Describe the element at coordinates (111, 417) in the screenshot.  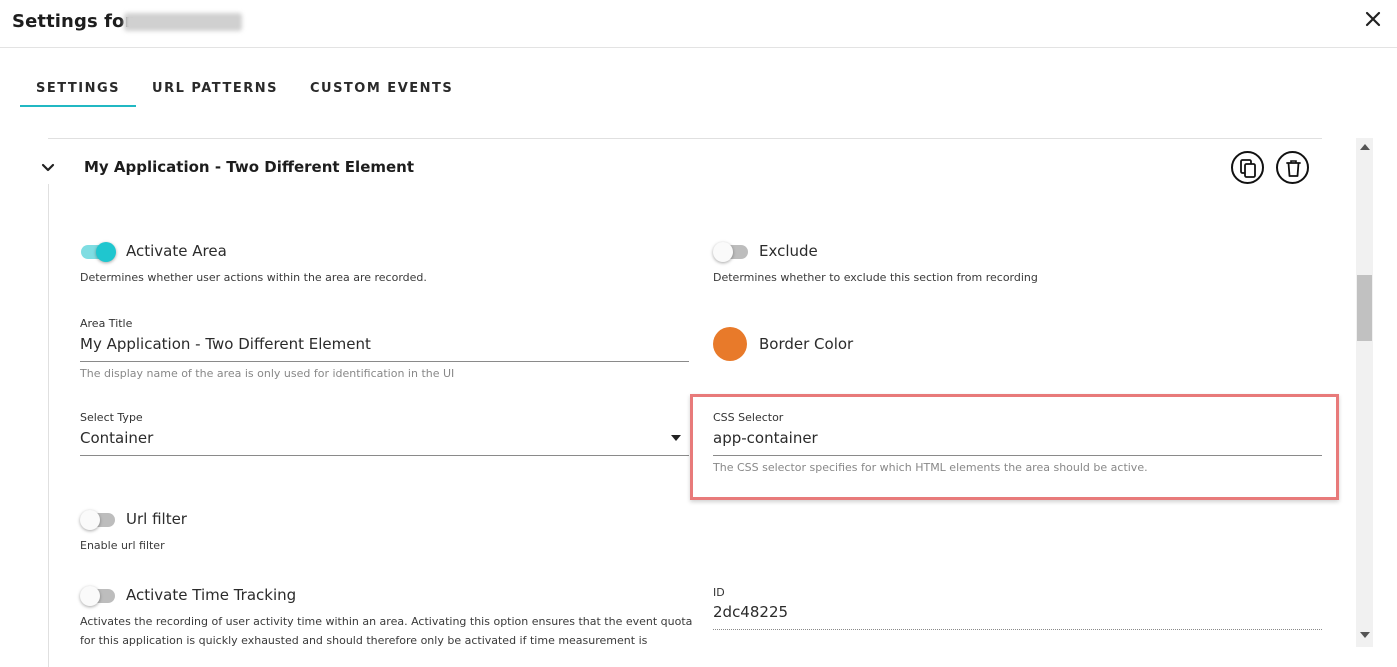
I see `select-type-label: Select Type` at that location.